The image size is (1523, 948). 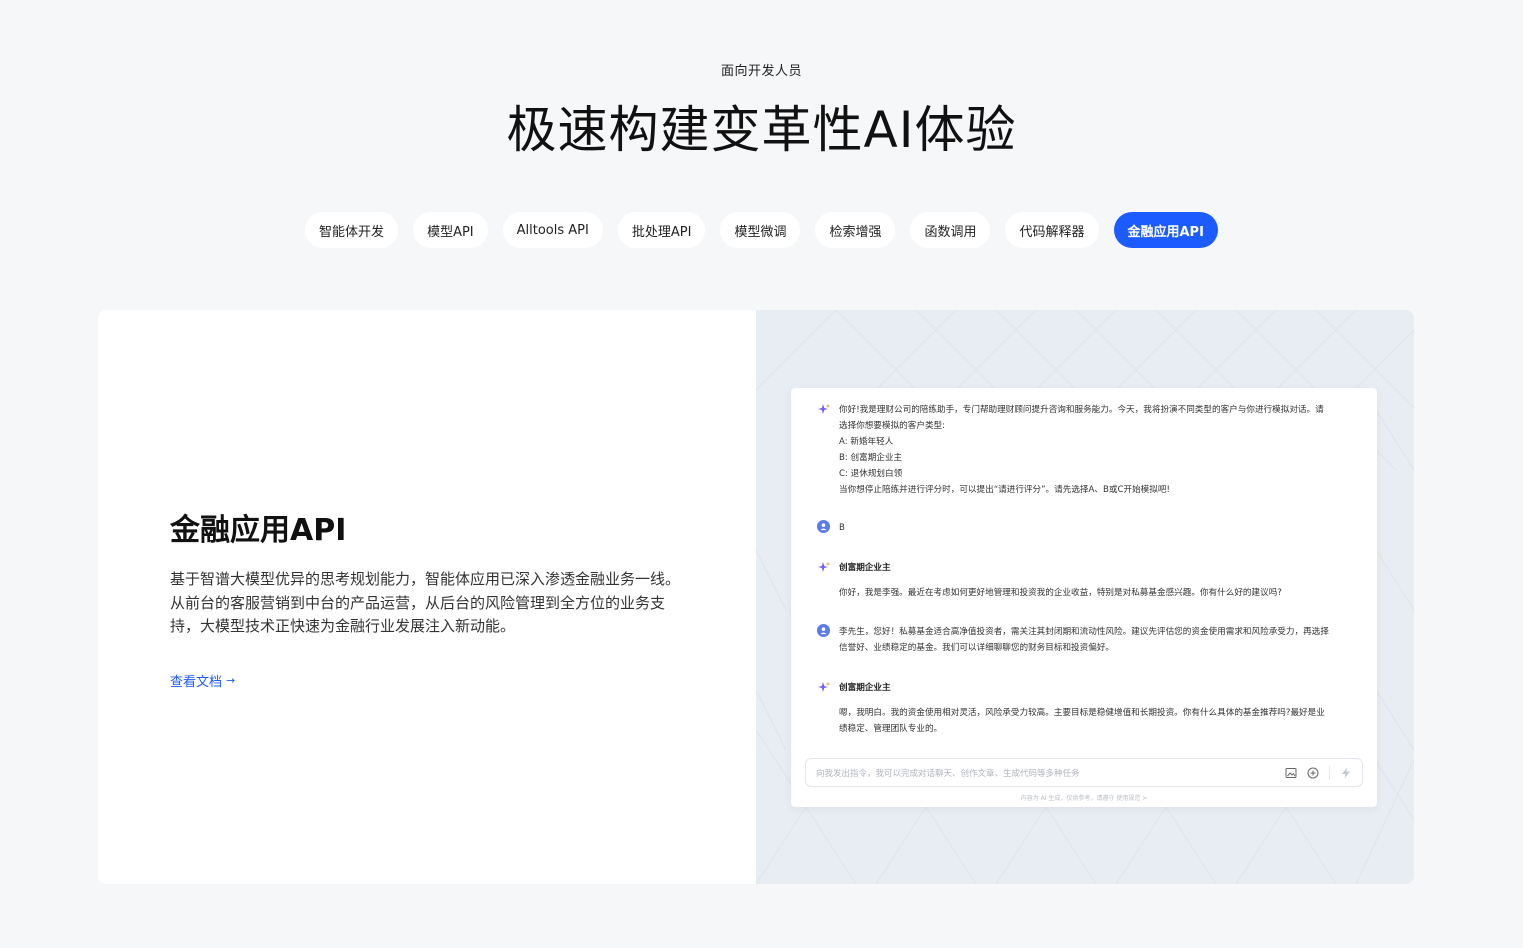 What do you see at coordinates (871, 474) in the screenshot?
I see `message-line: C: 退休规划白领` at bounding box center [871, 474].